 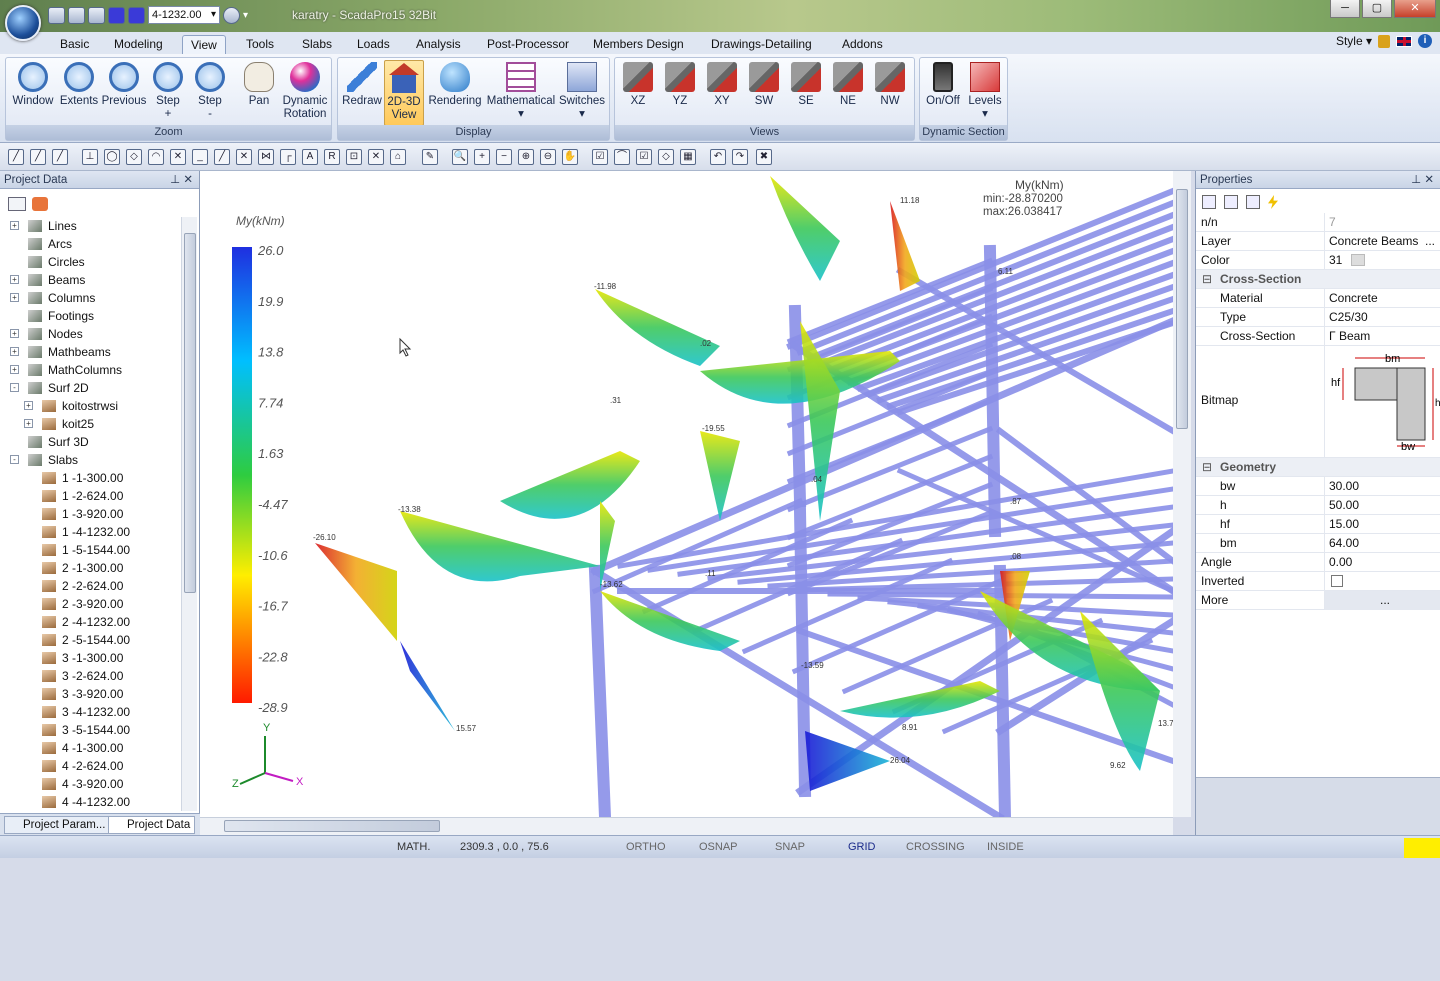 What do you see at coordinates (1253, 202) in the screenshot?
I see `property-pages-icon` at bounding box center [1253, 202].